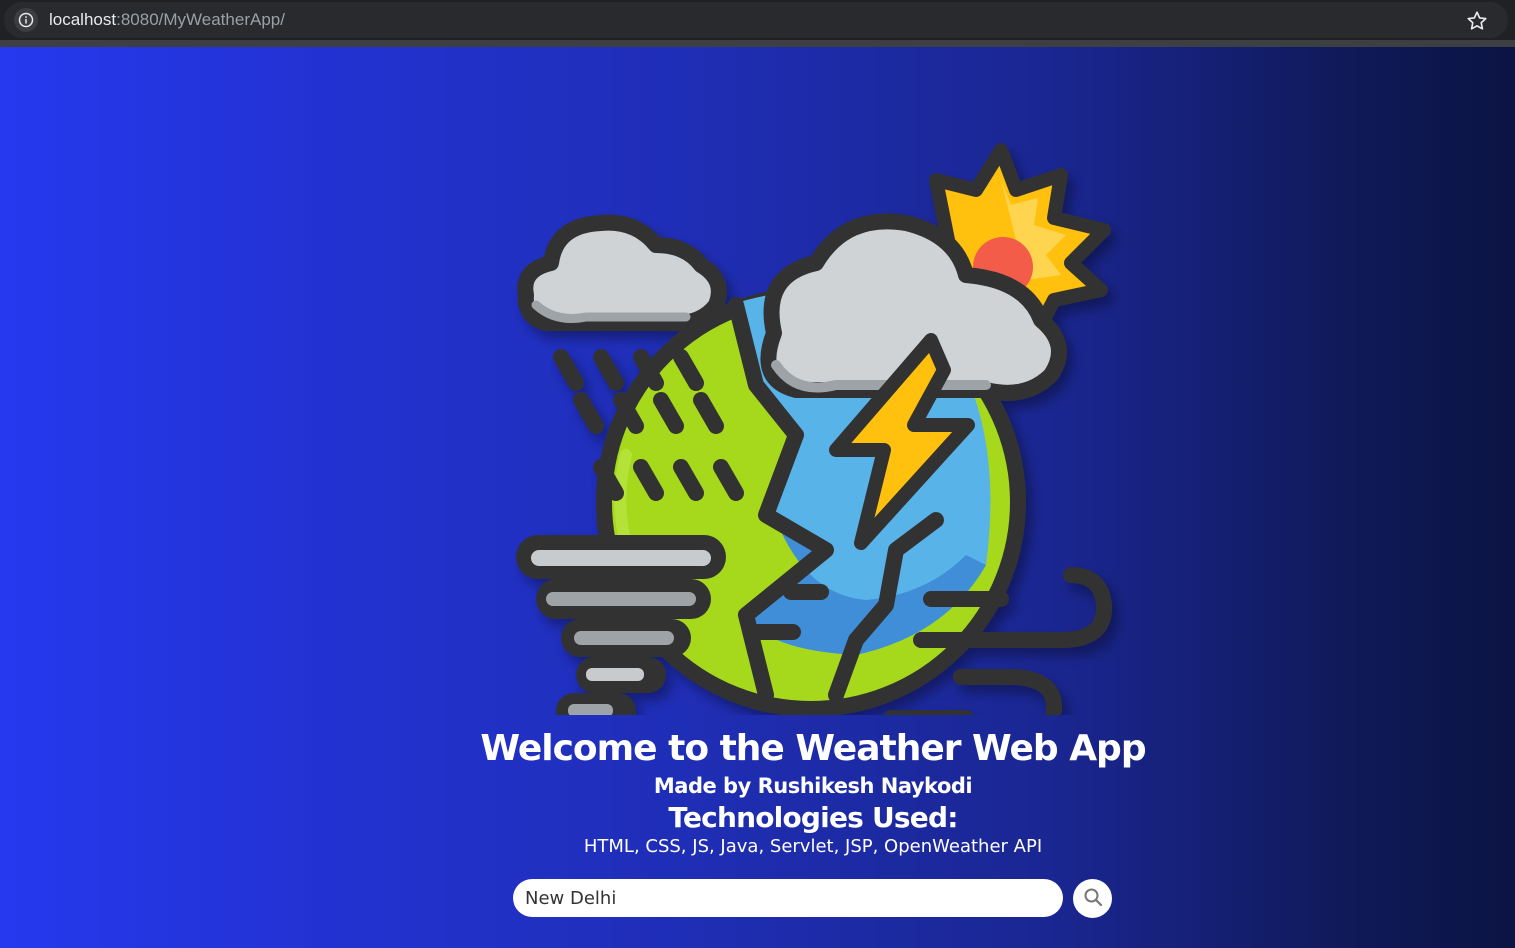  Describe the element at coordinates (813, 817) in the screenshot. I see `technologies-heading: Technologies Used:` at that location.